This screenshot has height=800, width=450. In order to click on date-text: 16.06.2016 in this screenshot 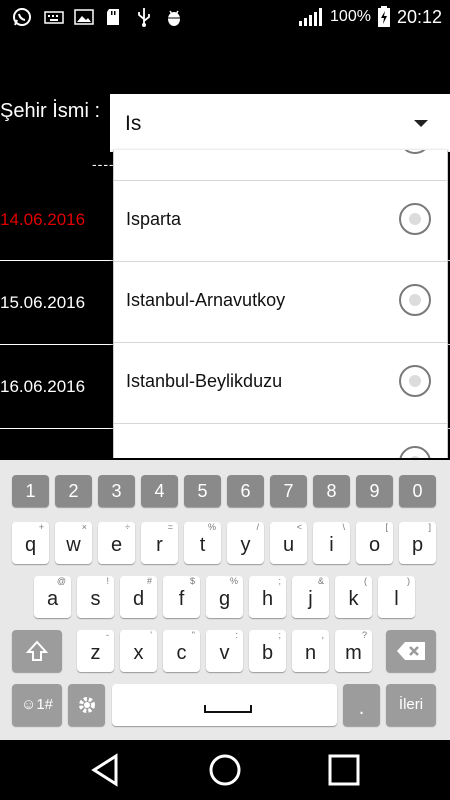, I will do `click(43, 386)`.